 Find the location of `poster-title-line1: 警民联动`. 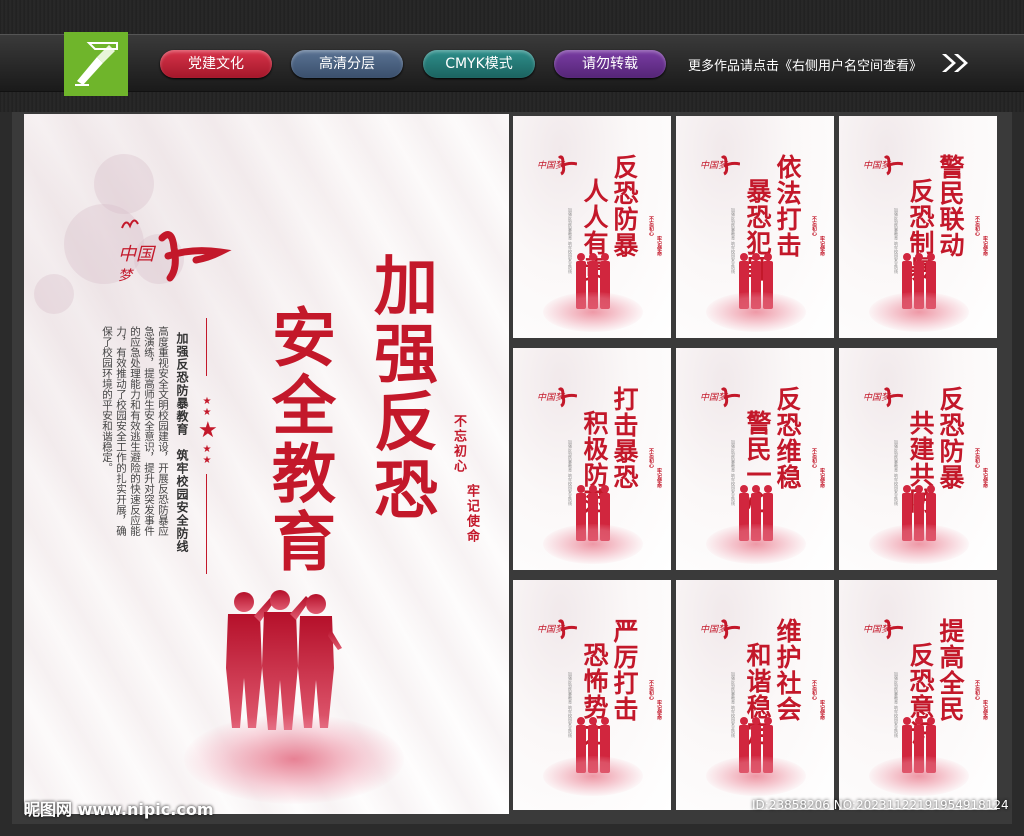

poster-title-line1: 警民联动 is located at coordinates (950, 206).